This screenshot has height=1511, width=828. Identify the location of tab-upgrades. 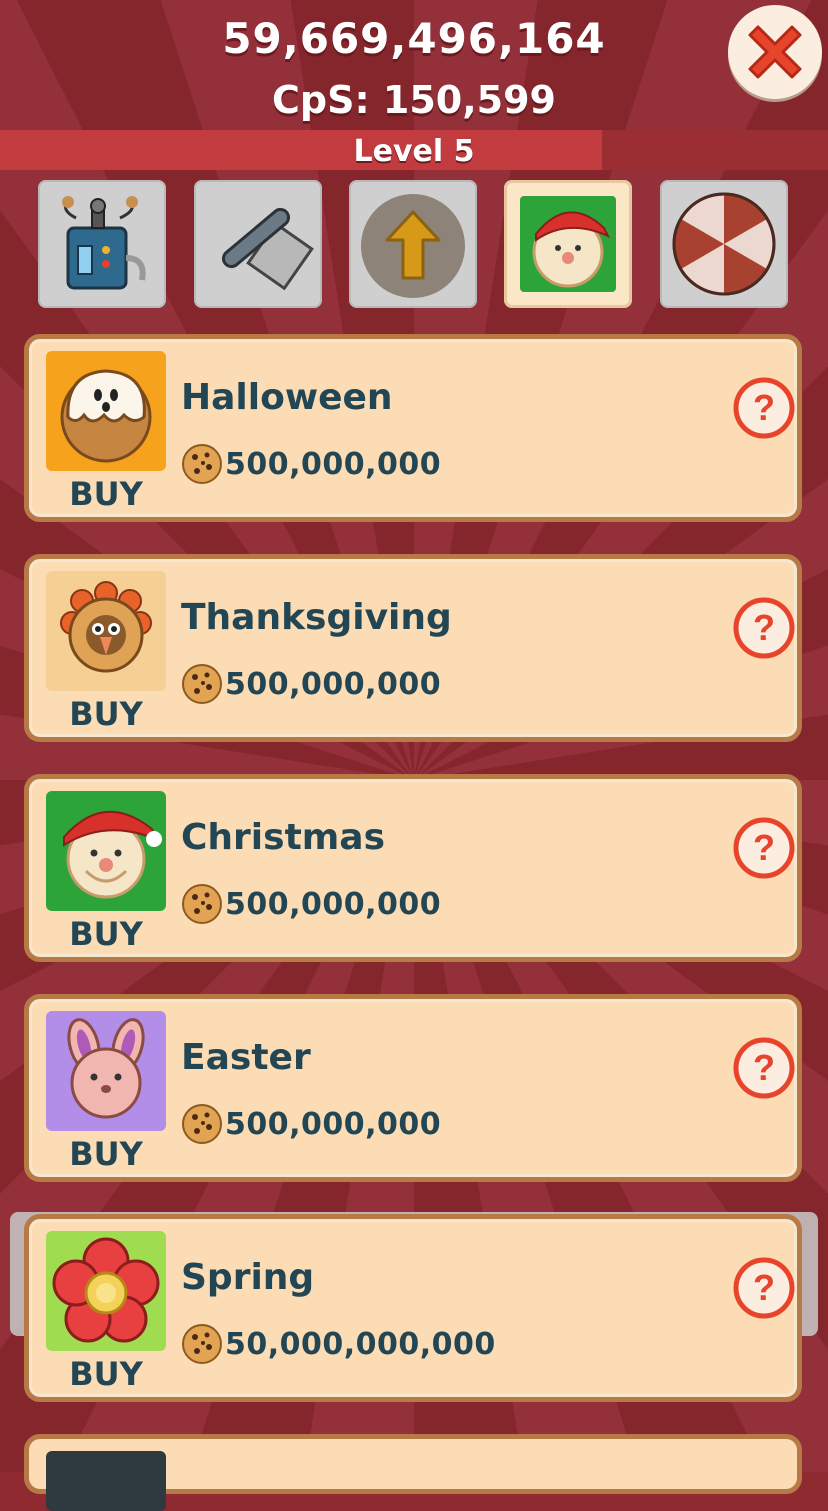
(413, 244).